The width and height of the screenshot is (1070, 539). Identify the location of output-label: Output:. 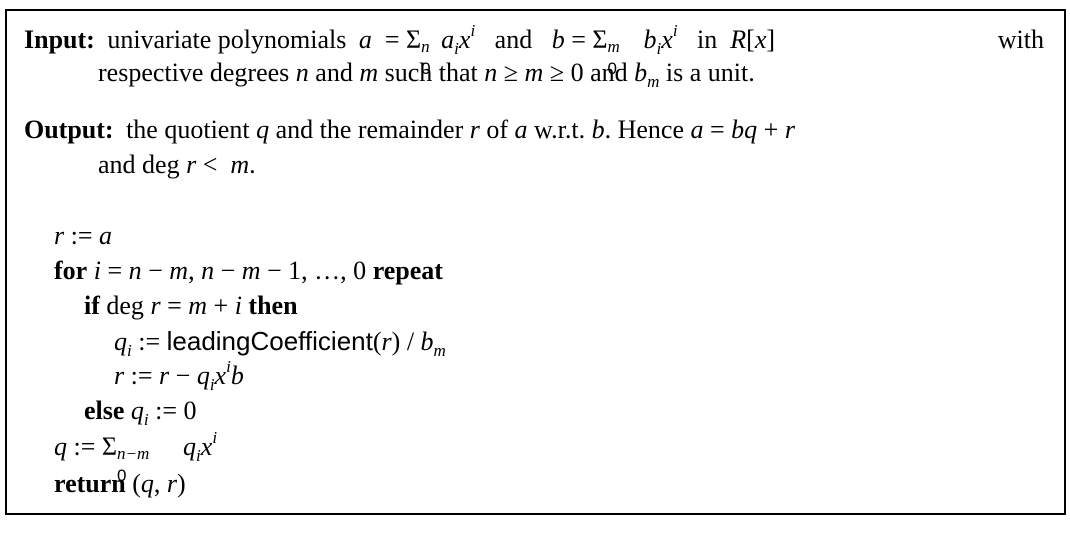
(69, 129).